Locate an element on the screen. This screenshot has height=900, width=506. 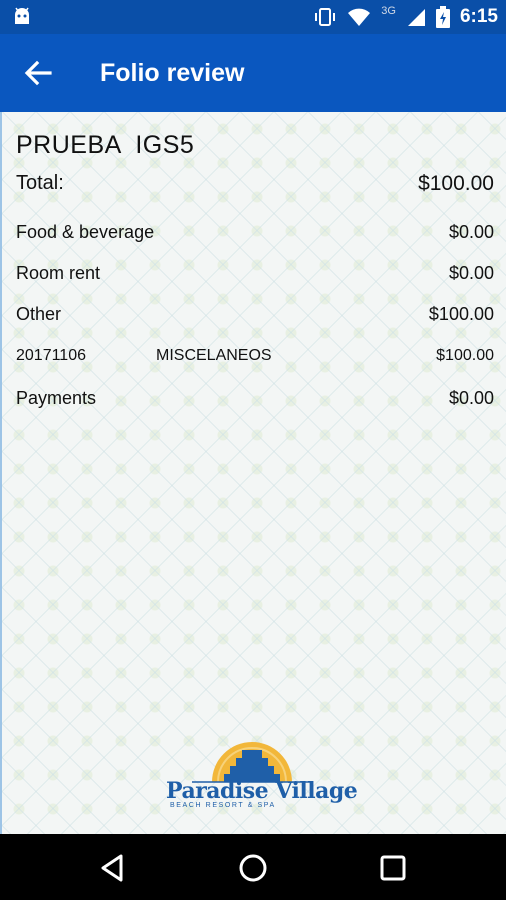
section-row-other: Other $100.00 is located at coordinates (255, 317).